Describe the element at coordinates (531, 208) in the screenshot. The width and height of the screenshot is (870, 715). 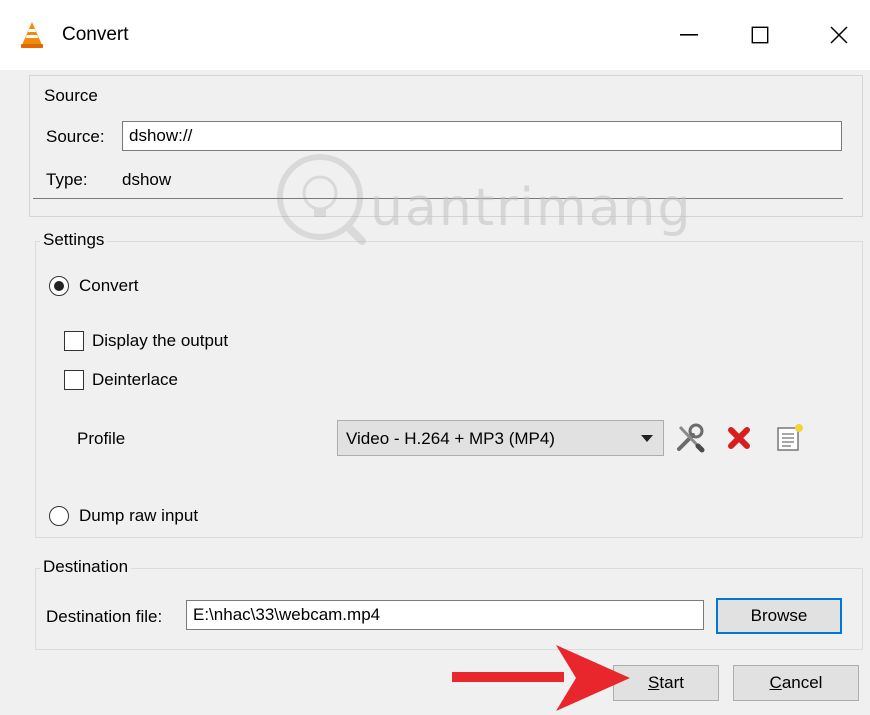
I see `watermark-text: uantrimang` at that location.